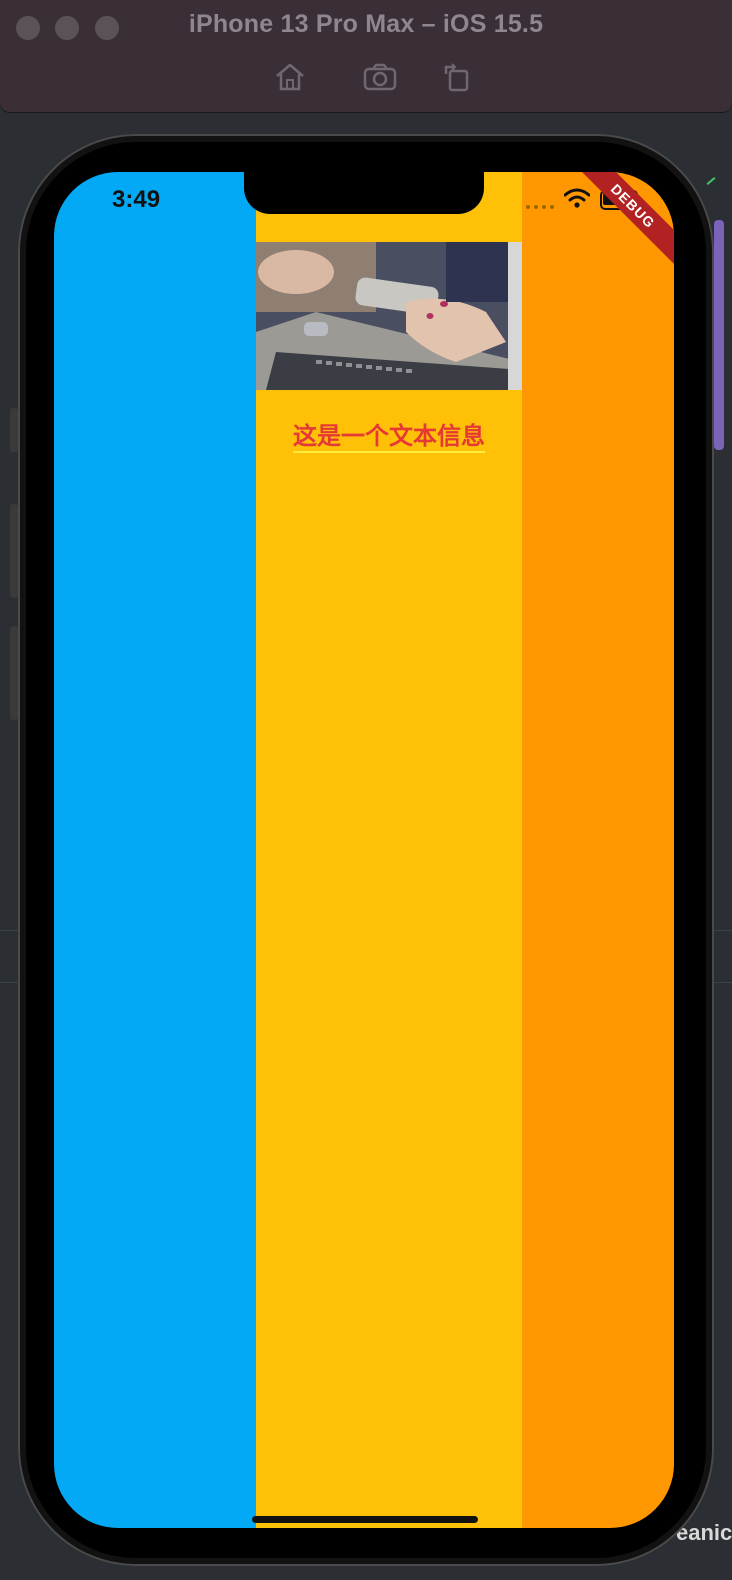  What do you see at coordinates (365, 1519) in the screenshot?
I see `home-indicator` at bounding box center [365, 1519].